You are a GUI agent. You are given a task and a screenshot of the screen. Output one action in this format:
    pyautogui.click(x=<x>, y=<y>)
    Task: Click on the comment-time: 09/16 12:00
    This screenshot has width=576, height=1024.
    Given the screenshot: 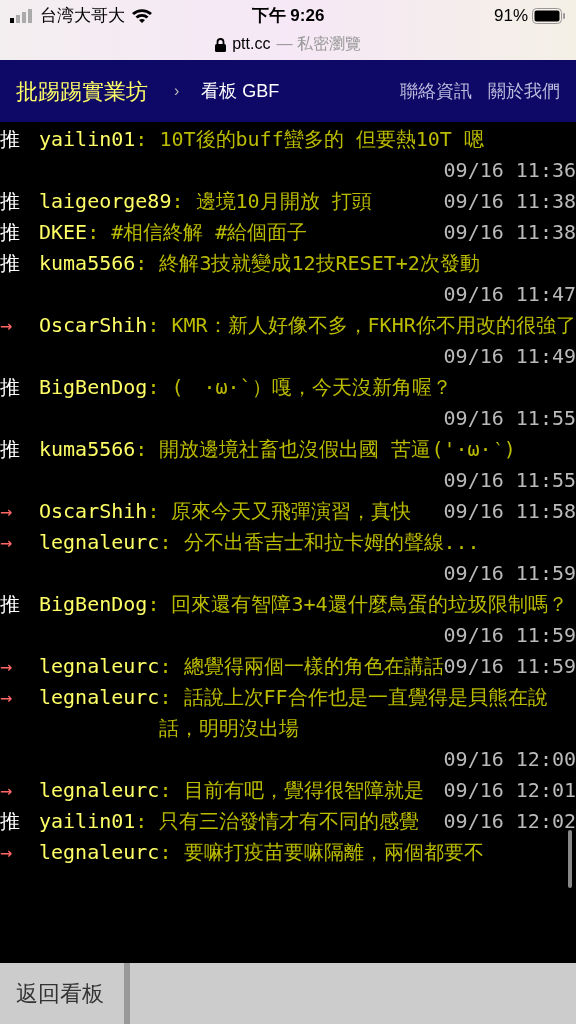 What is the action you would take?
    pyautogui.click(x=509, y=759)
    